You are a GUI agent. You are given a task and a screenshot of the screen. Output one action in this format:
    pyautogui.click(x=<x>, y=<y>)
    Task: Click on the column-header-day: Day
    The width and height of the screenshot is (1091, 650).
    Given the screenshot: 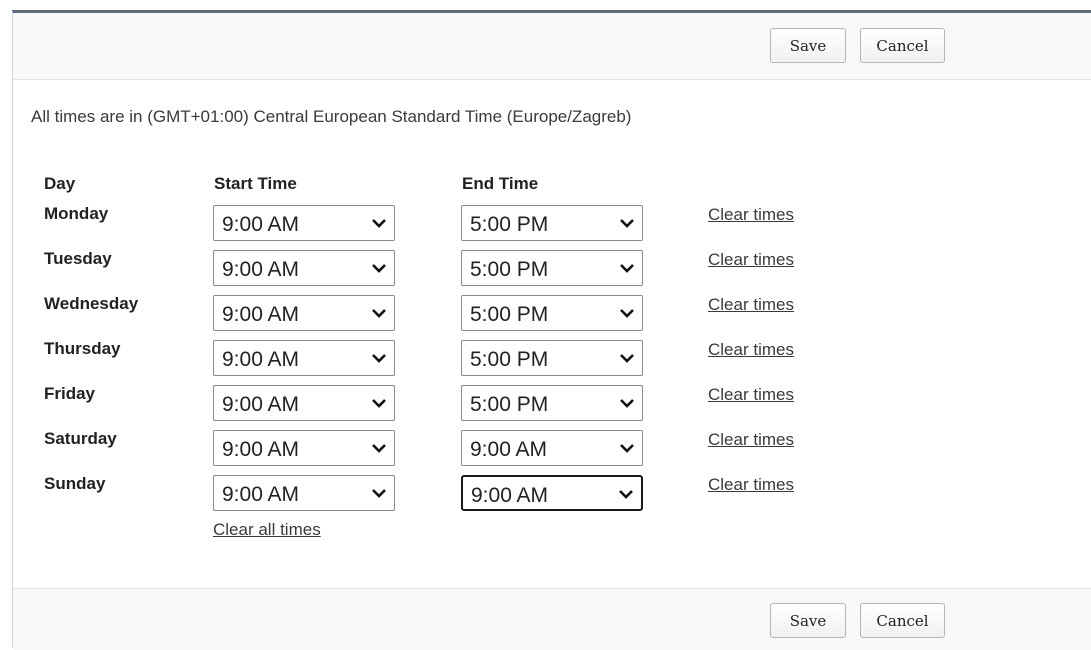 What is the action you would take?
    pyautogui.click(x=60, y=183)
    